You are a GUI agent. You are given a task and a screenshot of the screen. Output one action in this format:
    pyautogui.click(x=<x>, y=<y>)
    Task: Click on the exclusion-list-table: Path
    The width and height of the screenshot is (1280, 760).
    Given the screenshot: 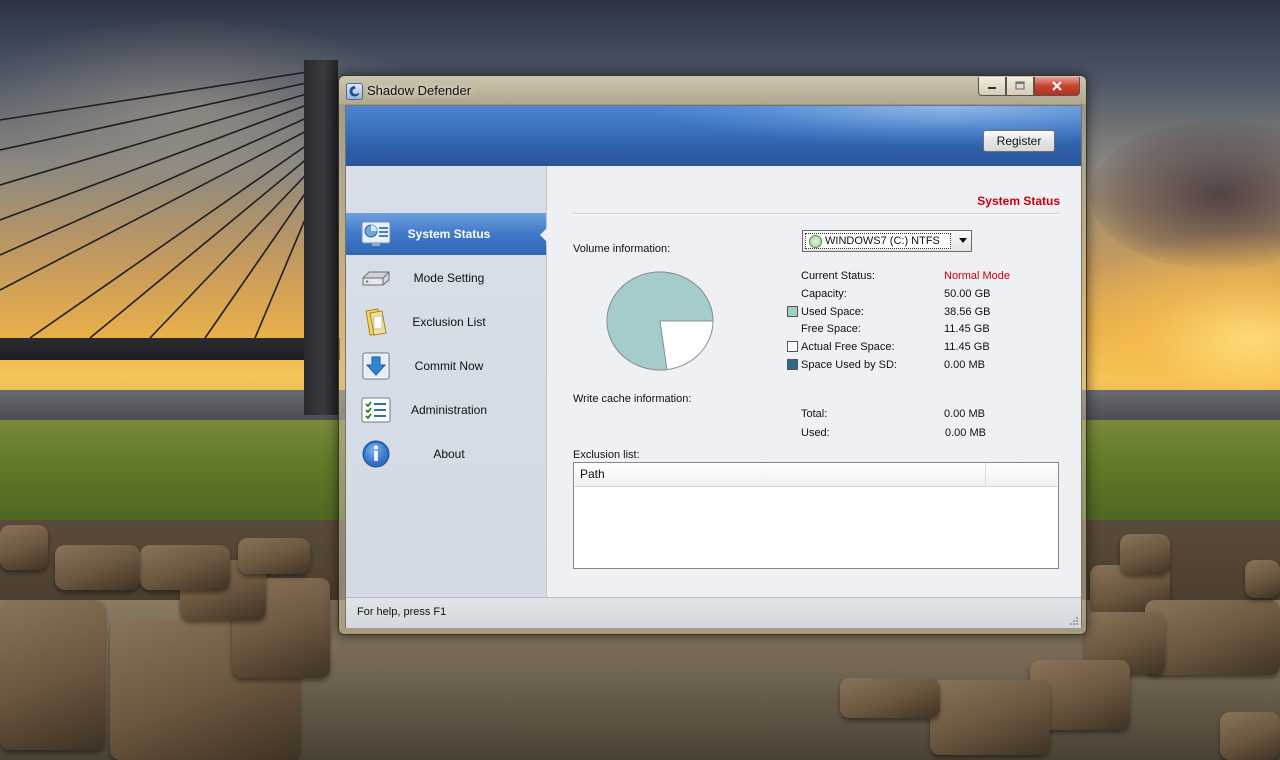 What is the action you would take?
    pyautogui.click(x=816, y=515)
    